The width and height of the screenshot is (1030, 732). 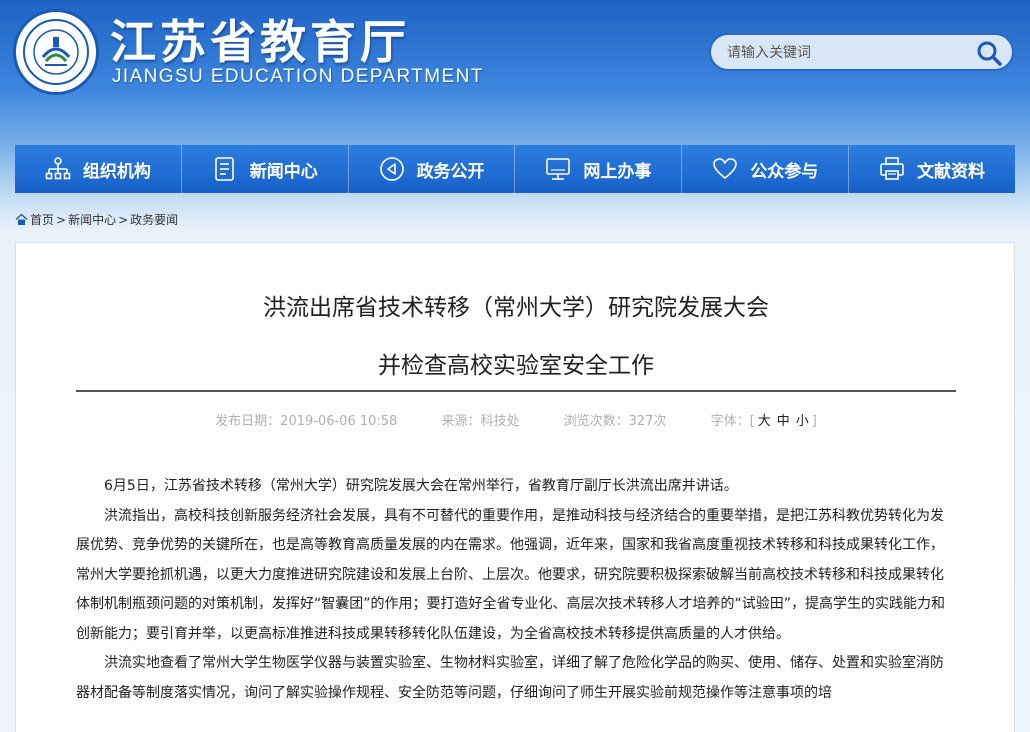 What do you see at coordinates (306, 421) in the screenshot?
I see `publish-date: 发布日期：2019-06-06 10:58` at bounding box center [306, 421].